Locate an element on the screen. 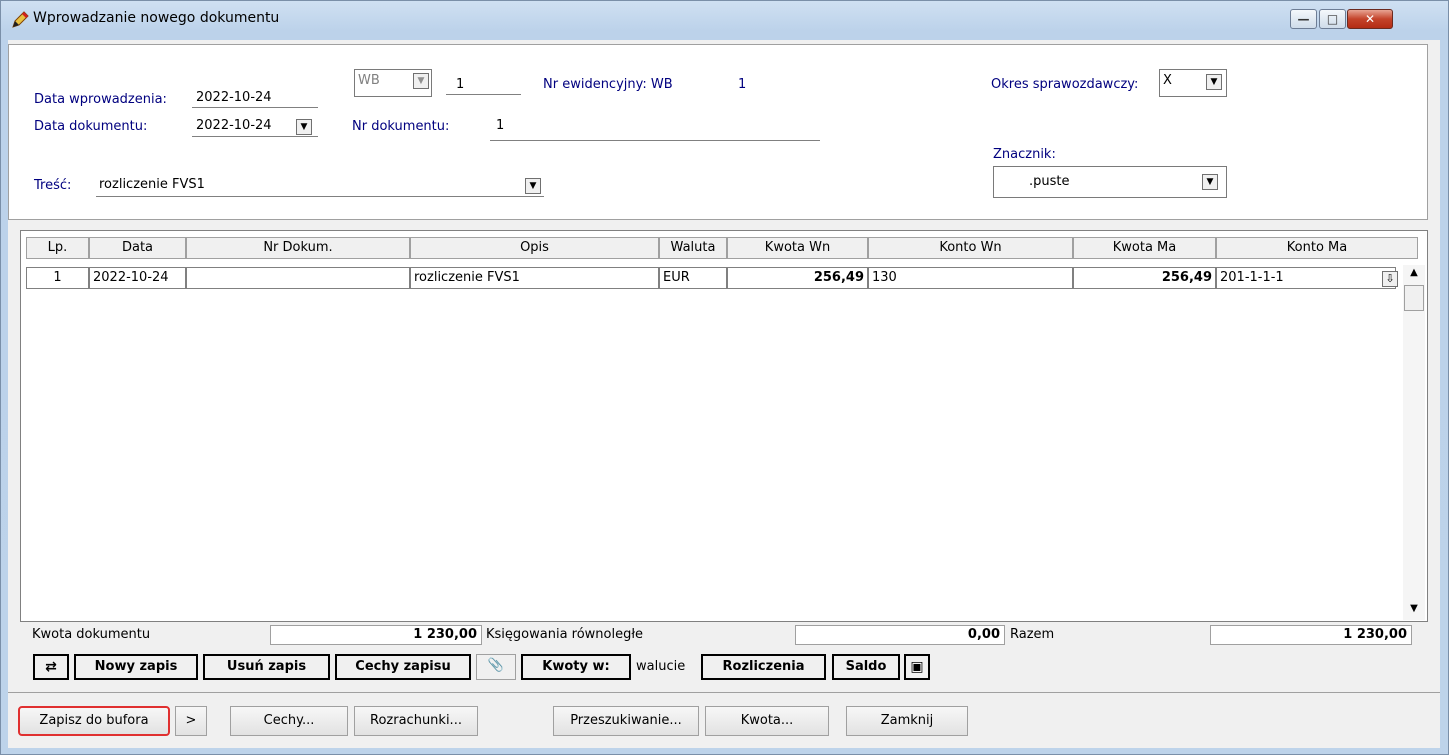 The image size is (1449, 755). rejestr-value: WB is located at coordinates (369, 80).